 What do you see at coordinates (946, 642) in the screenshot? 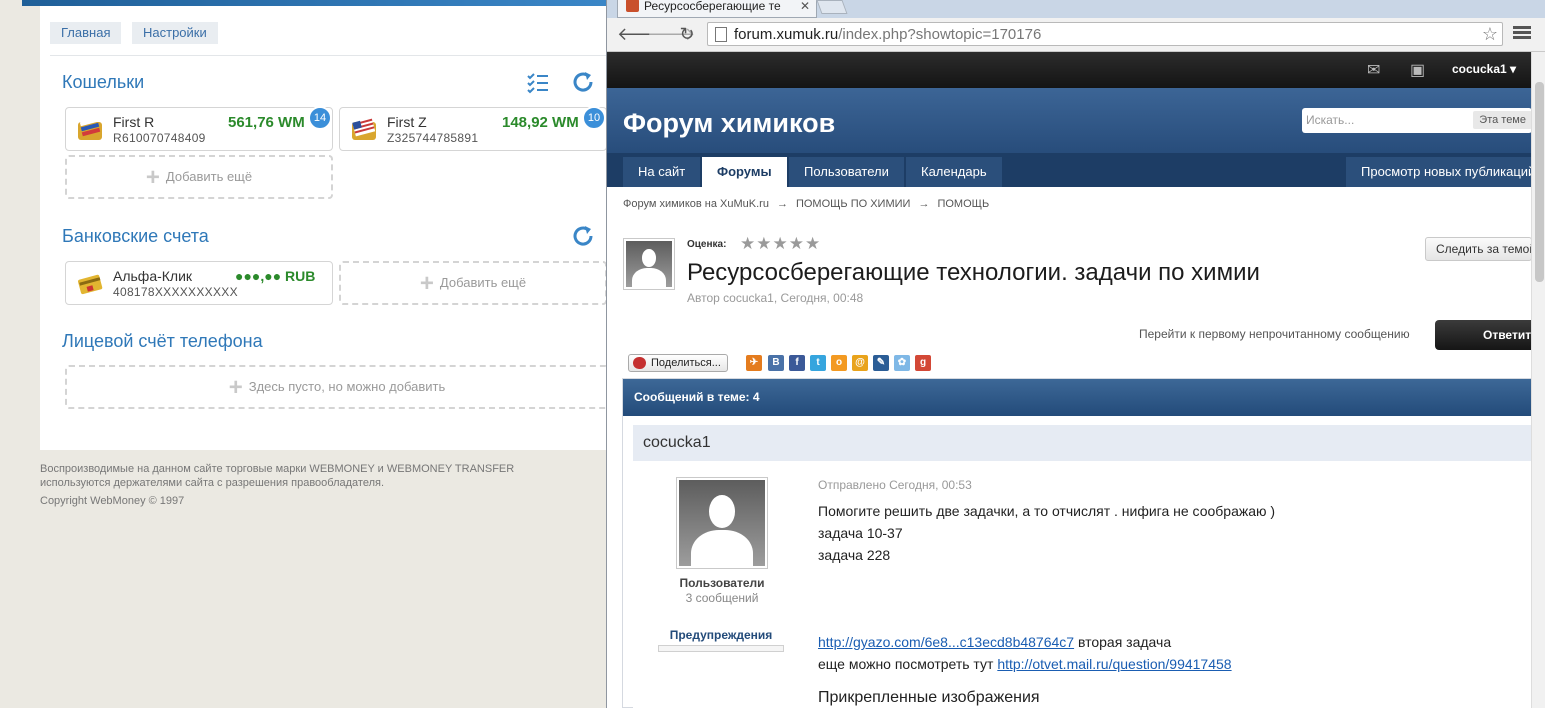
I see `gyazo-link: http://gyazo.com/6e8...c13ecd8b48764c7` at bounding box center [946, 642].